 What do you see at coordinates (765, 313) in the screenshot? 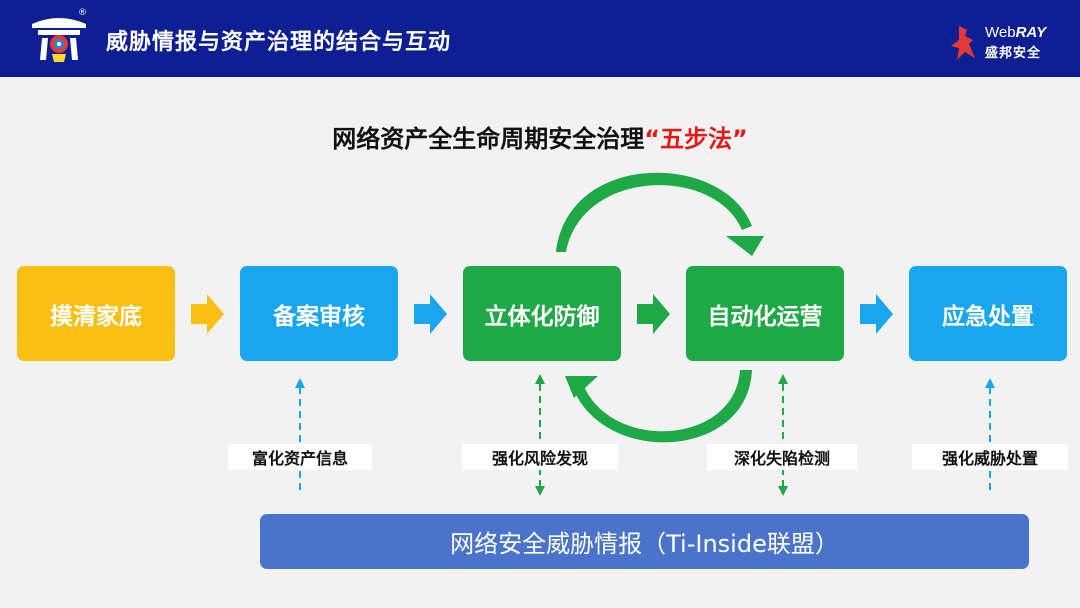
I see `step-box-4: 自动化运营` at bounding box center [765, 313].